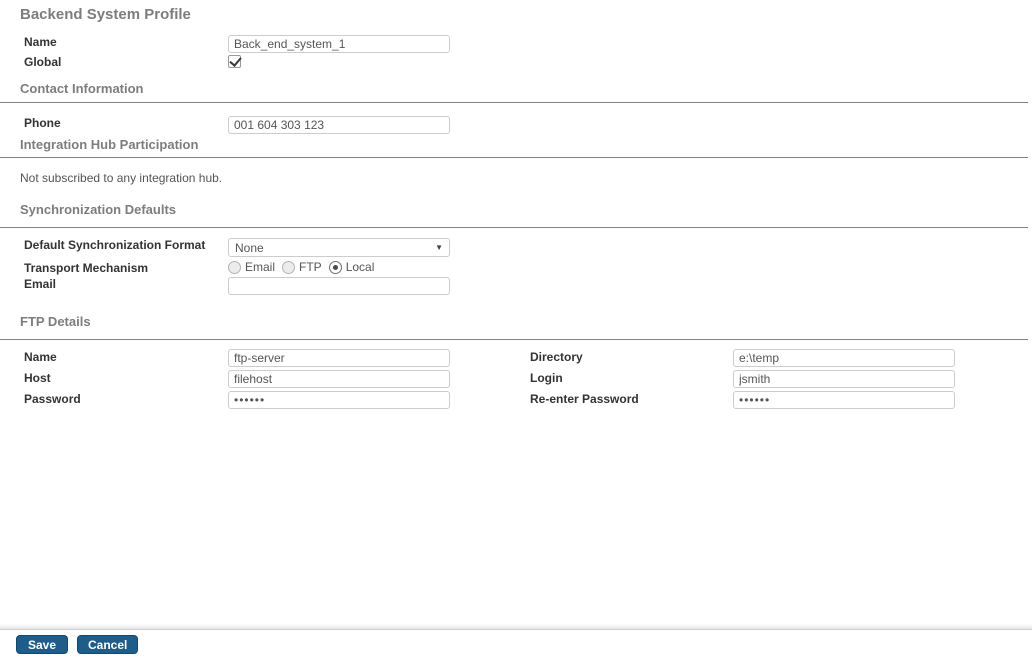 The width and height of the screenshot is (1032, 657). Describe the element at coordinates (249, 247) in the screenshot. I see `sync-format-selected-value: None` at that location.